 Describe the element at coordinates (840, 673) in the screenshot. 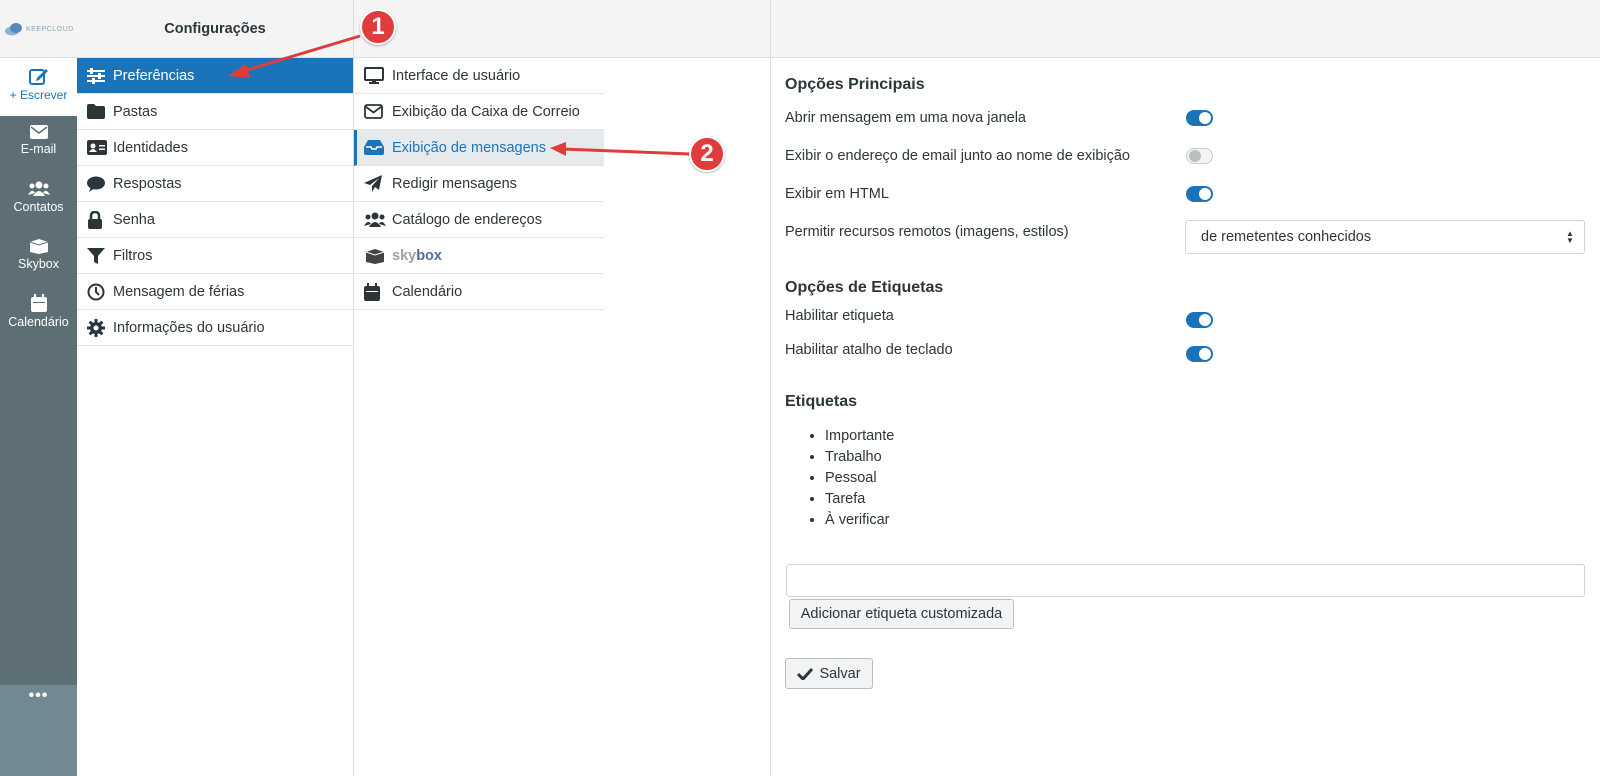

I see `save-label: Salvar` at that location.